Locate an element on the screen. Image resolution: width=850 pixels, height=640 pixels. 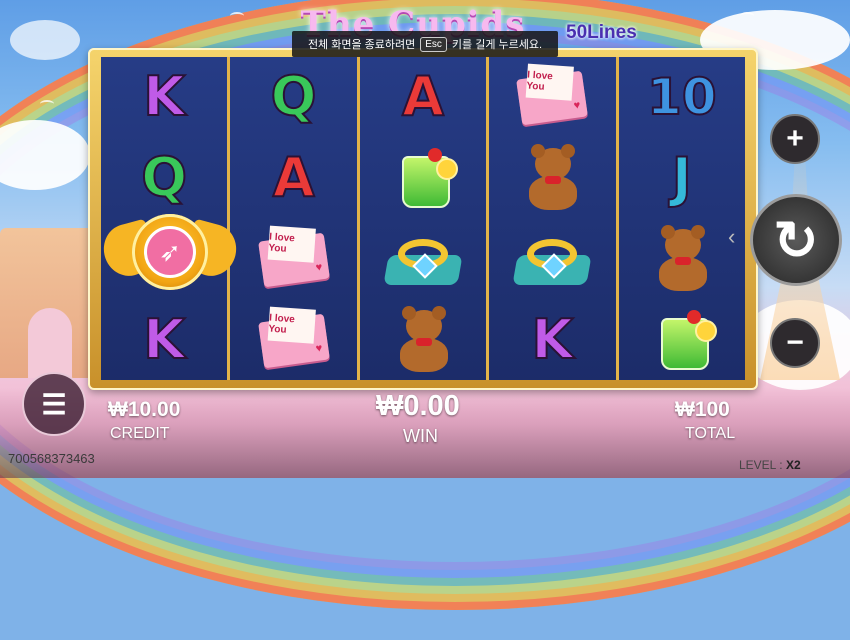
level-label: LEVEL : is located at coordinates (761, 465).